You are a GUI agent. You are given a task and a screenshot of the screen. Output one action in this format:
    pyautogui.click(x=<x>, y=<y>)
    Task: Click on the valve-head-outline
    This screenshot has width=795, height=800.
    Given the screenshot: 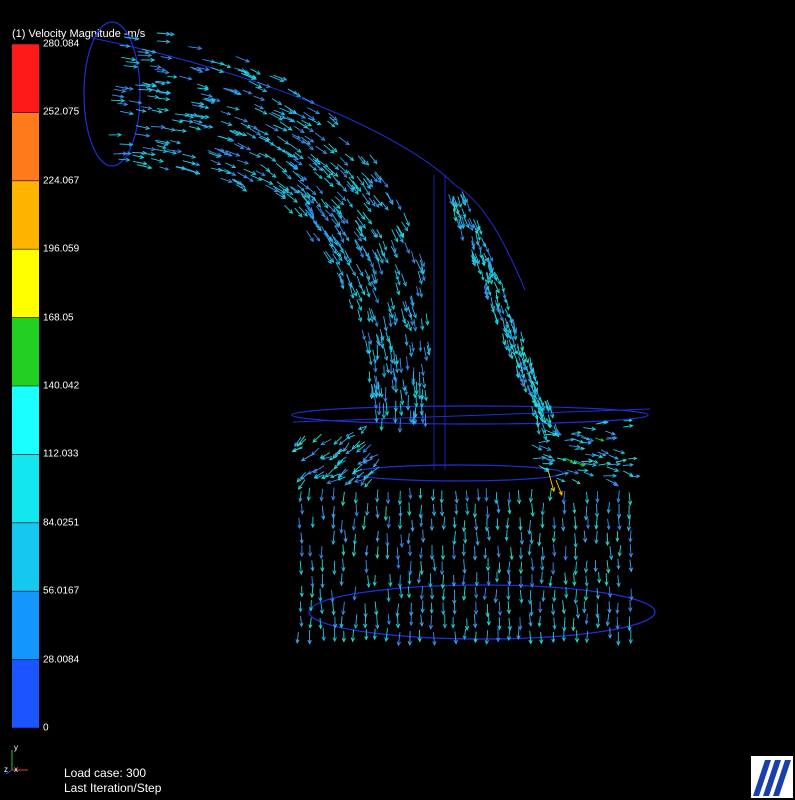 What is the action you would take?
    pyautogui.click(x=458, y=473)
    